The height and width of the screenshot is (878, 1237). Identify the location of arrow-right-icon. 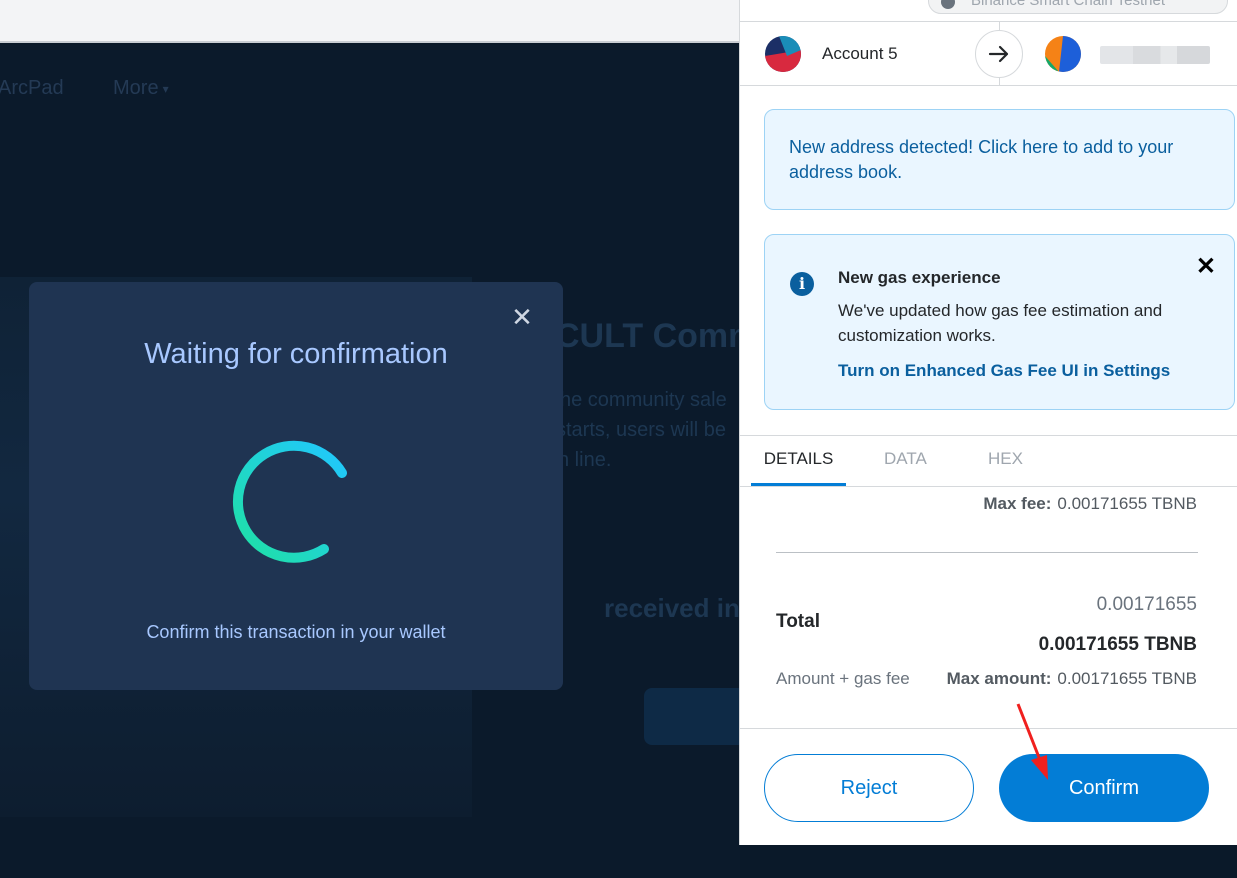
(999, 54).